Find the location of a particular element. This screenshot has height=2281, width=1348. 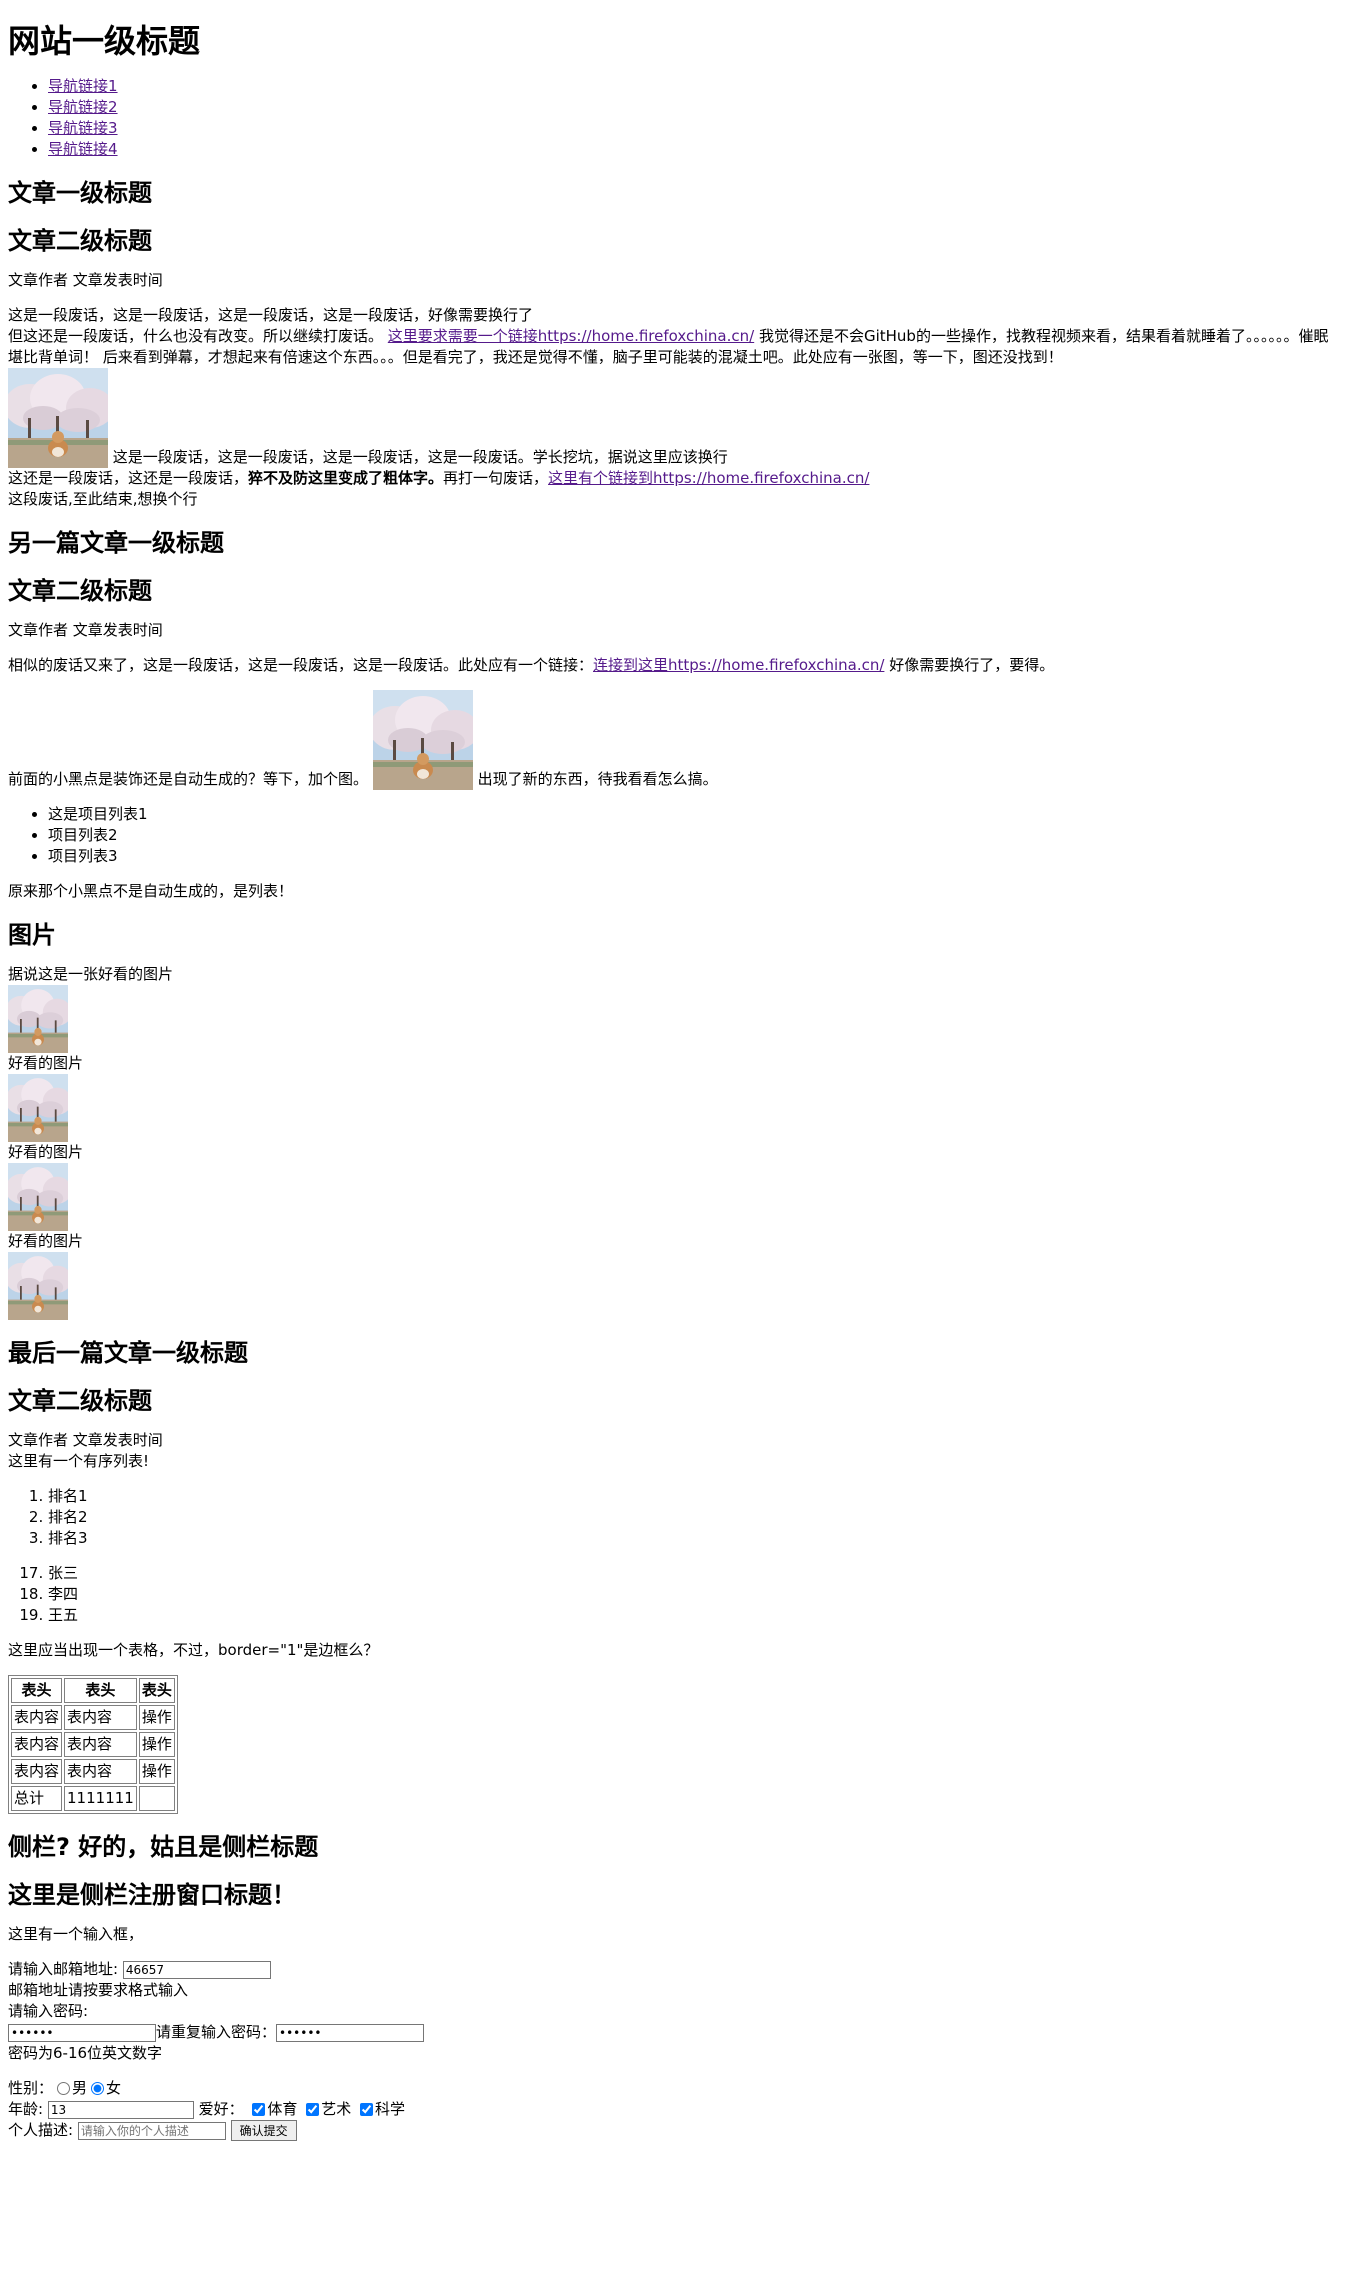

article-link: 连接到这里https://home.firefoxchina.cn/ is located at coordinates (738, 665).